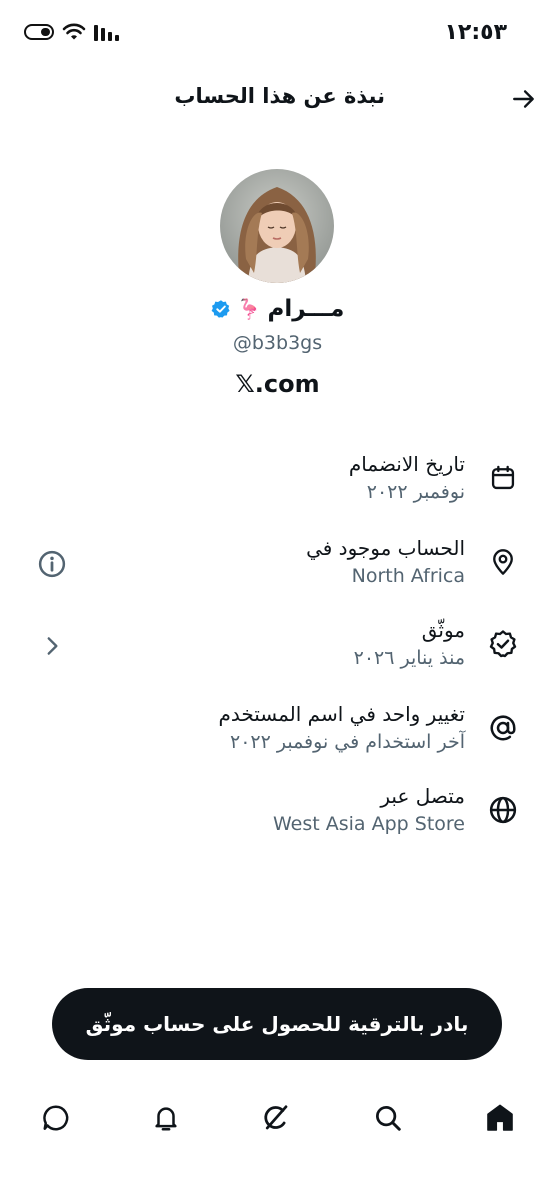 This screenshot has height=1200, width=555. Describe the element at coordinates (277, 1024) in the screenshot. I see `upgrade-verified-button: بادر بالترقية للحصول على حساب موثّق` at that location.